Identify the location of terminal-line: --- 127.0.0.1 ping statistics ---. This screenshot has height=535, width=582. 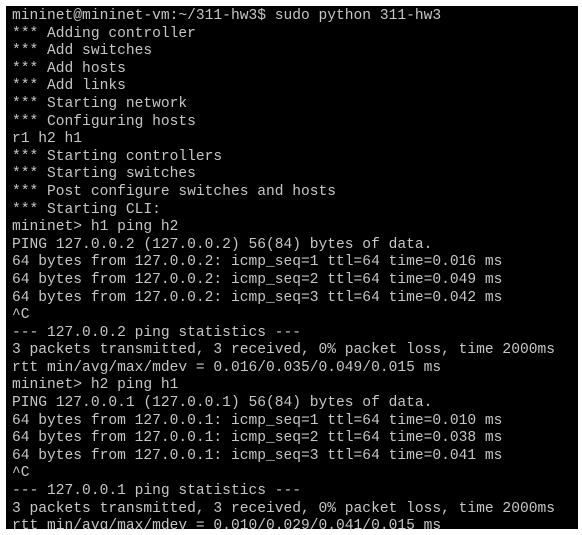
(157, 491).